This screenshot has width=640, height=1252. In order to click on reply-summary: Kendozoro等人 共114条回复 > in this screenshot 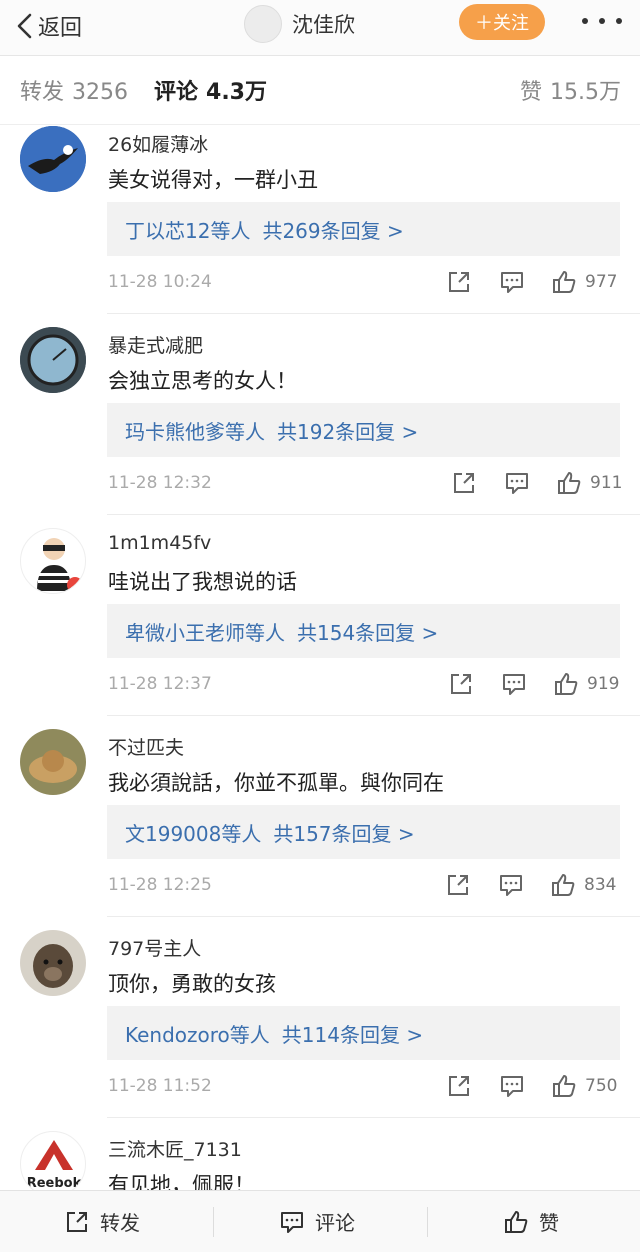, I will do `click(363, 1033)`.